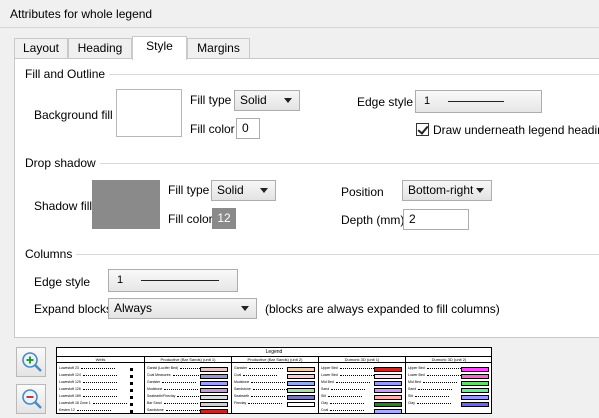  Describe the element at coordinates (67, 410) in the screenshot. I see `legend-preview-entry-label: Kesten 12` at that location.